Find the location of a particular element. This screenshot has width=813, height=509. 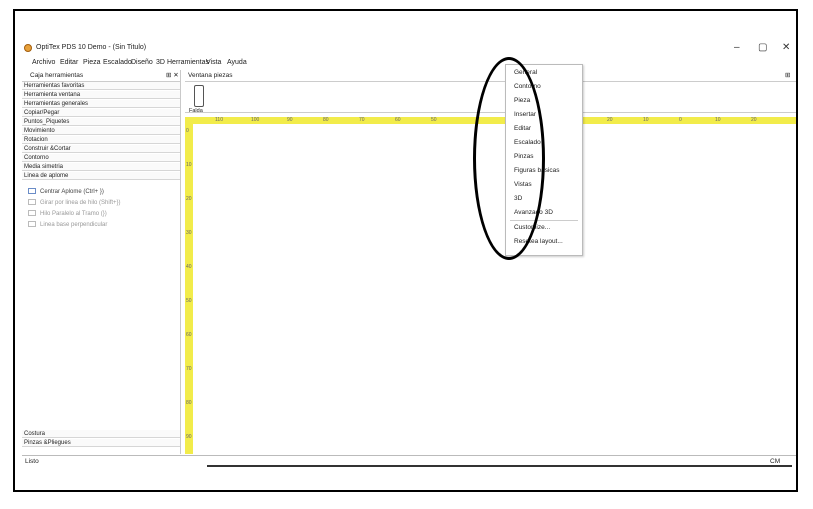

tool-label: Centrar Aplome (Ctrl+ }) is located at coordinates (72, 192).